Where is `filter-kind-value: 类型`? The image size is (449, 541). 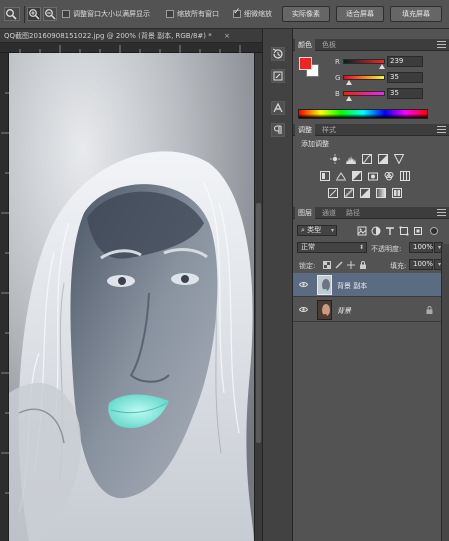
filter-kind-value: 类型 is located at coordinates (314, 230).